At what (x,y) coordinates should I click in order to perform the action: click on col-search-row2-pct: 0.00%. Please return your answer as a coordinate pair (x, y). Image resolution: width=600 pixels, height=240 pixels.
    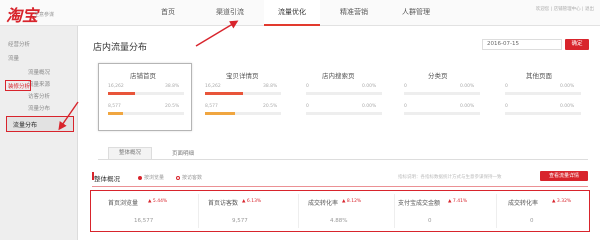
    Looking at the image, I should click on (369, 106).